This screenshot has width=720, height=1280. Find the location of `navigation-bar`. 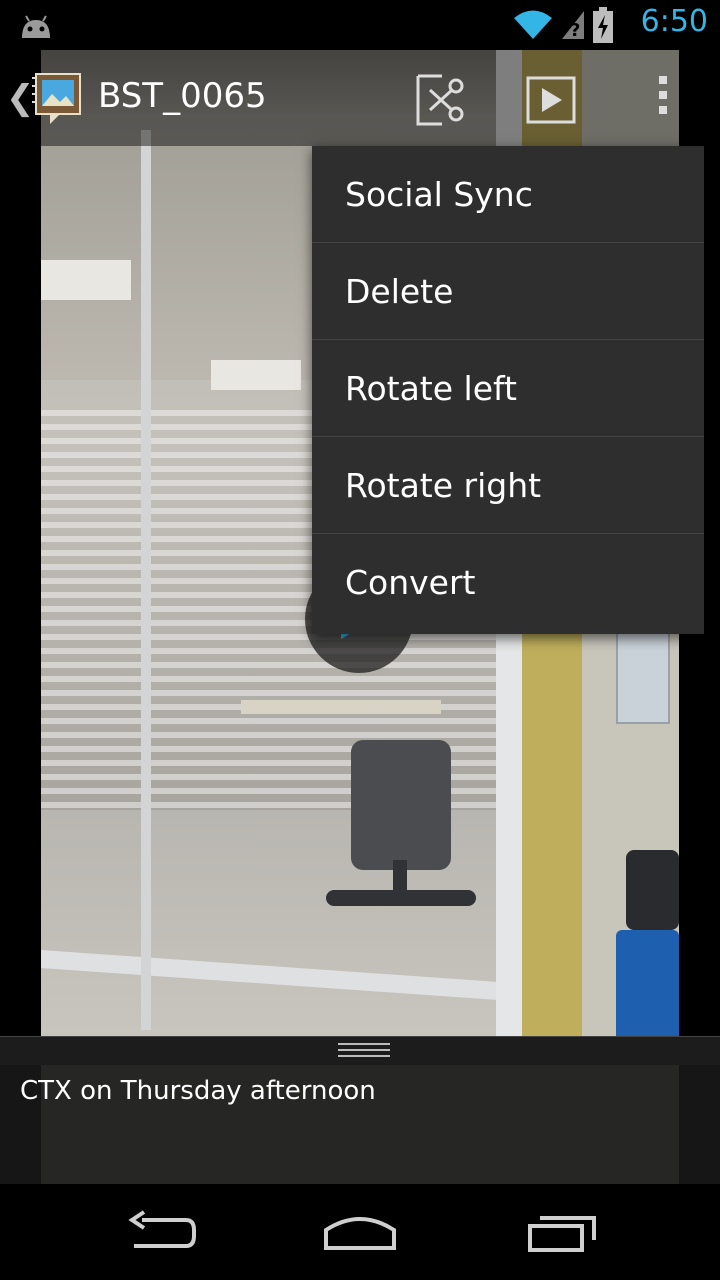

navigation-bar is located at coordinates (360, 1232).